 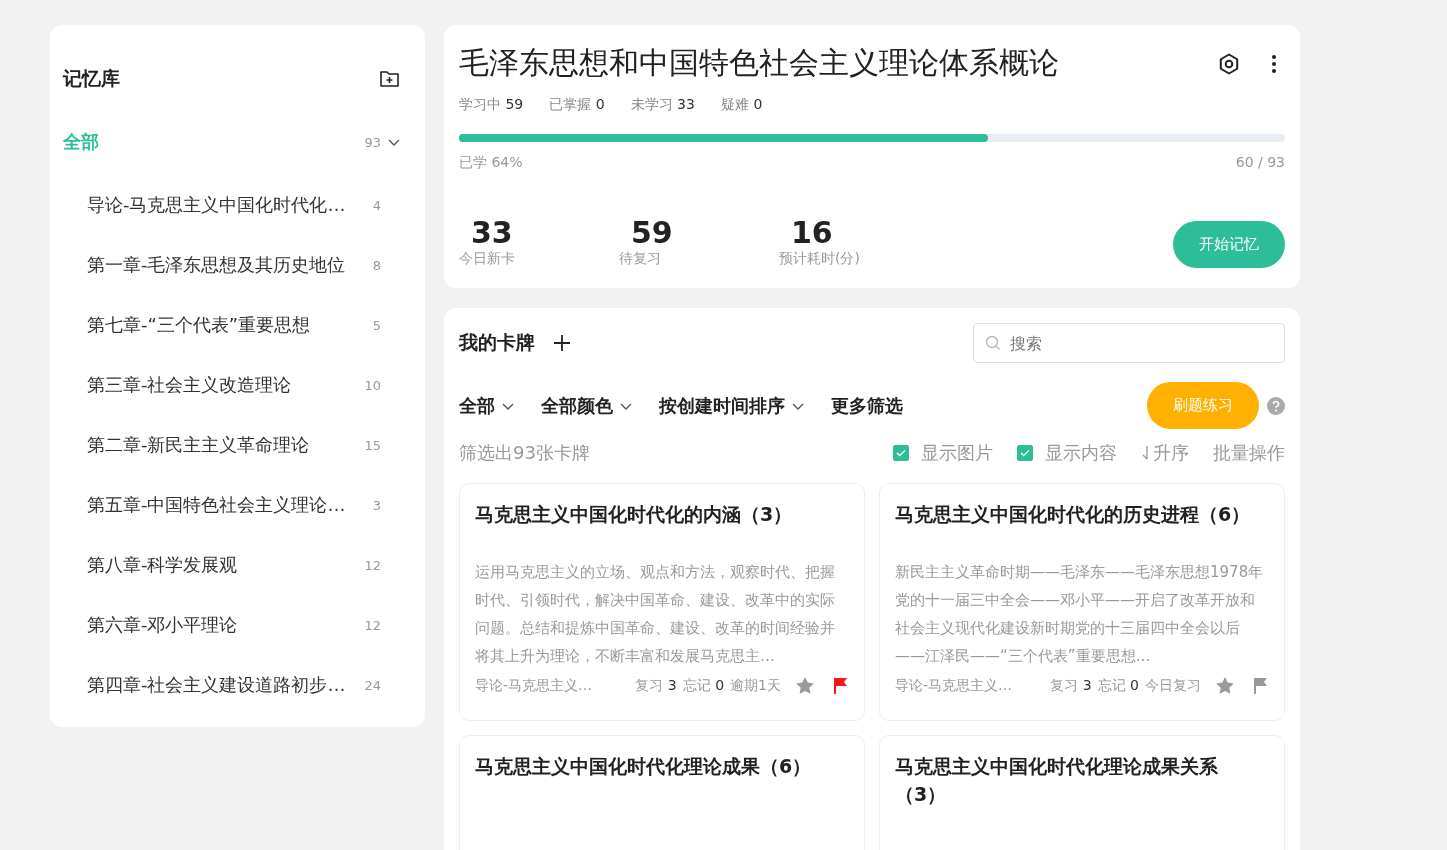 What do you see at coordinates (1057, 780) in the screenshot?
I see `card-title: 马克思主义中国化时代化理论成果关系（3）` at bounding box center [1057, 780].